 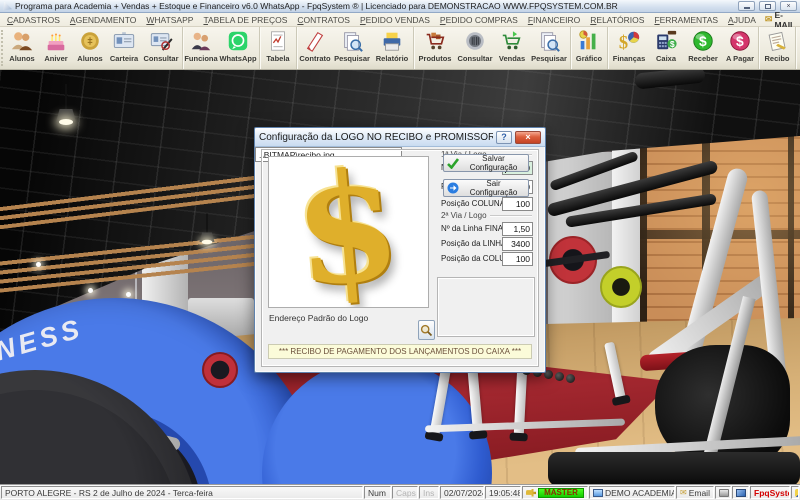 What do you see at coordinates (486, 163) in the screenshot?
I see `save-config-button: Salvar Configuração` at bounding box center [486, 163].